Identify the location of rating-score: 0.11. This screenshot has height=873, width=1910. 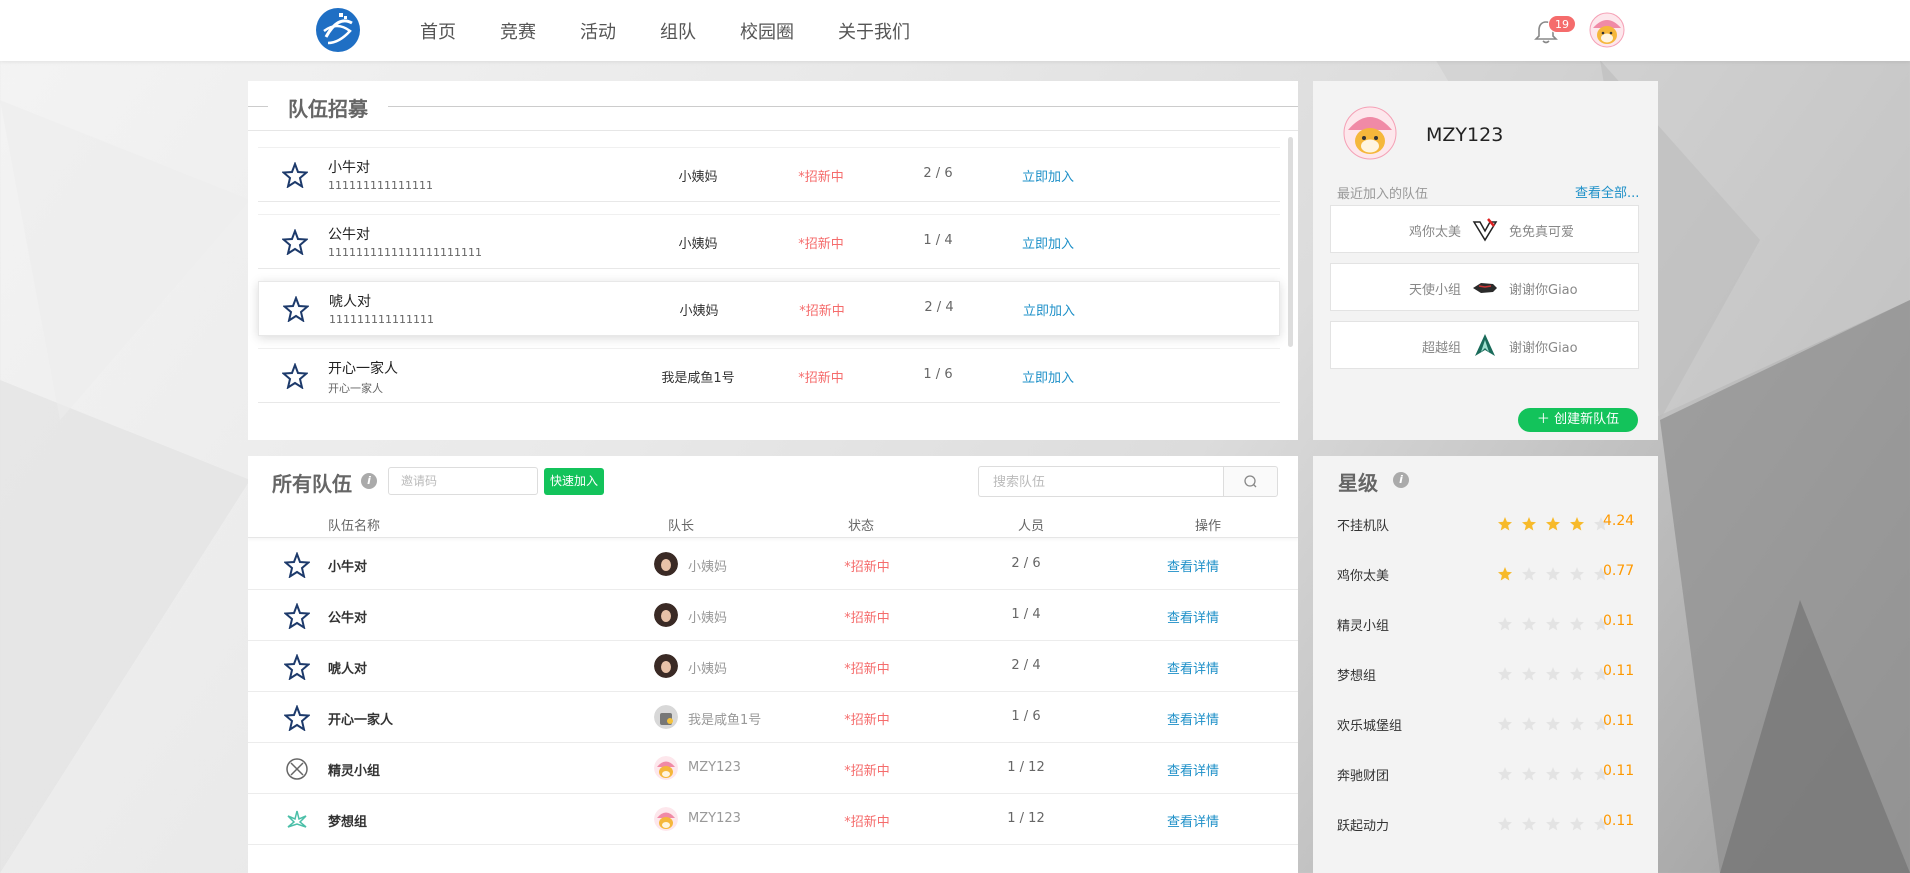
(1619, 821).